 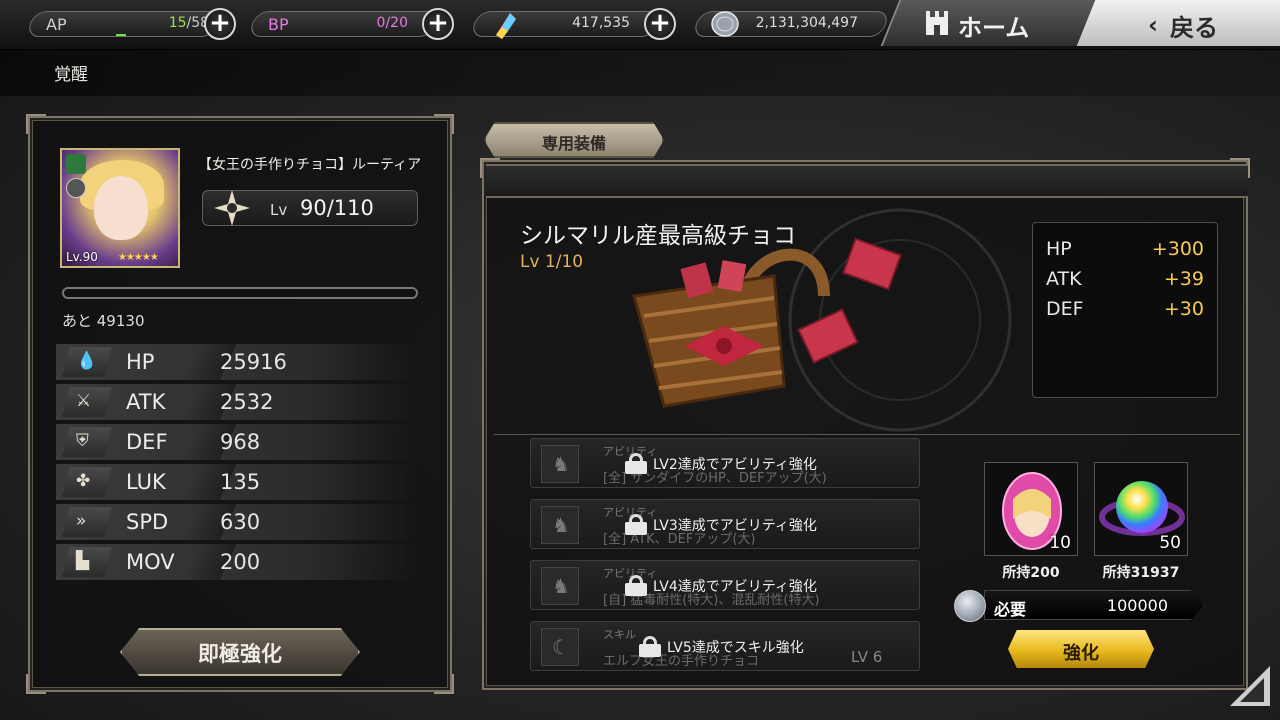 I want to click on stat-row-def: ⛨ DEF 968, so click(x=237, y=442).